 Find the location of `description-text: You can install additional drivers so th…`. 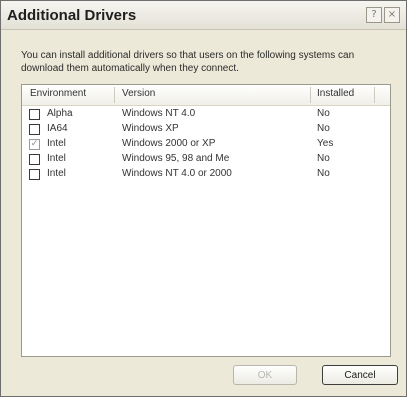

description-text: You can install additional drivers so th… is located at coordinates (188, 62).